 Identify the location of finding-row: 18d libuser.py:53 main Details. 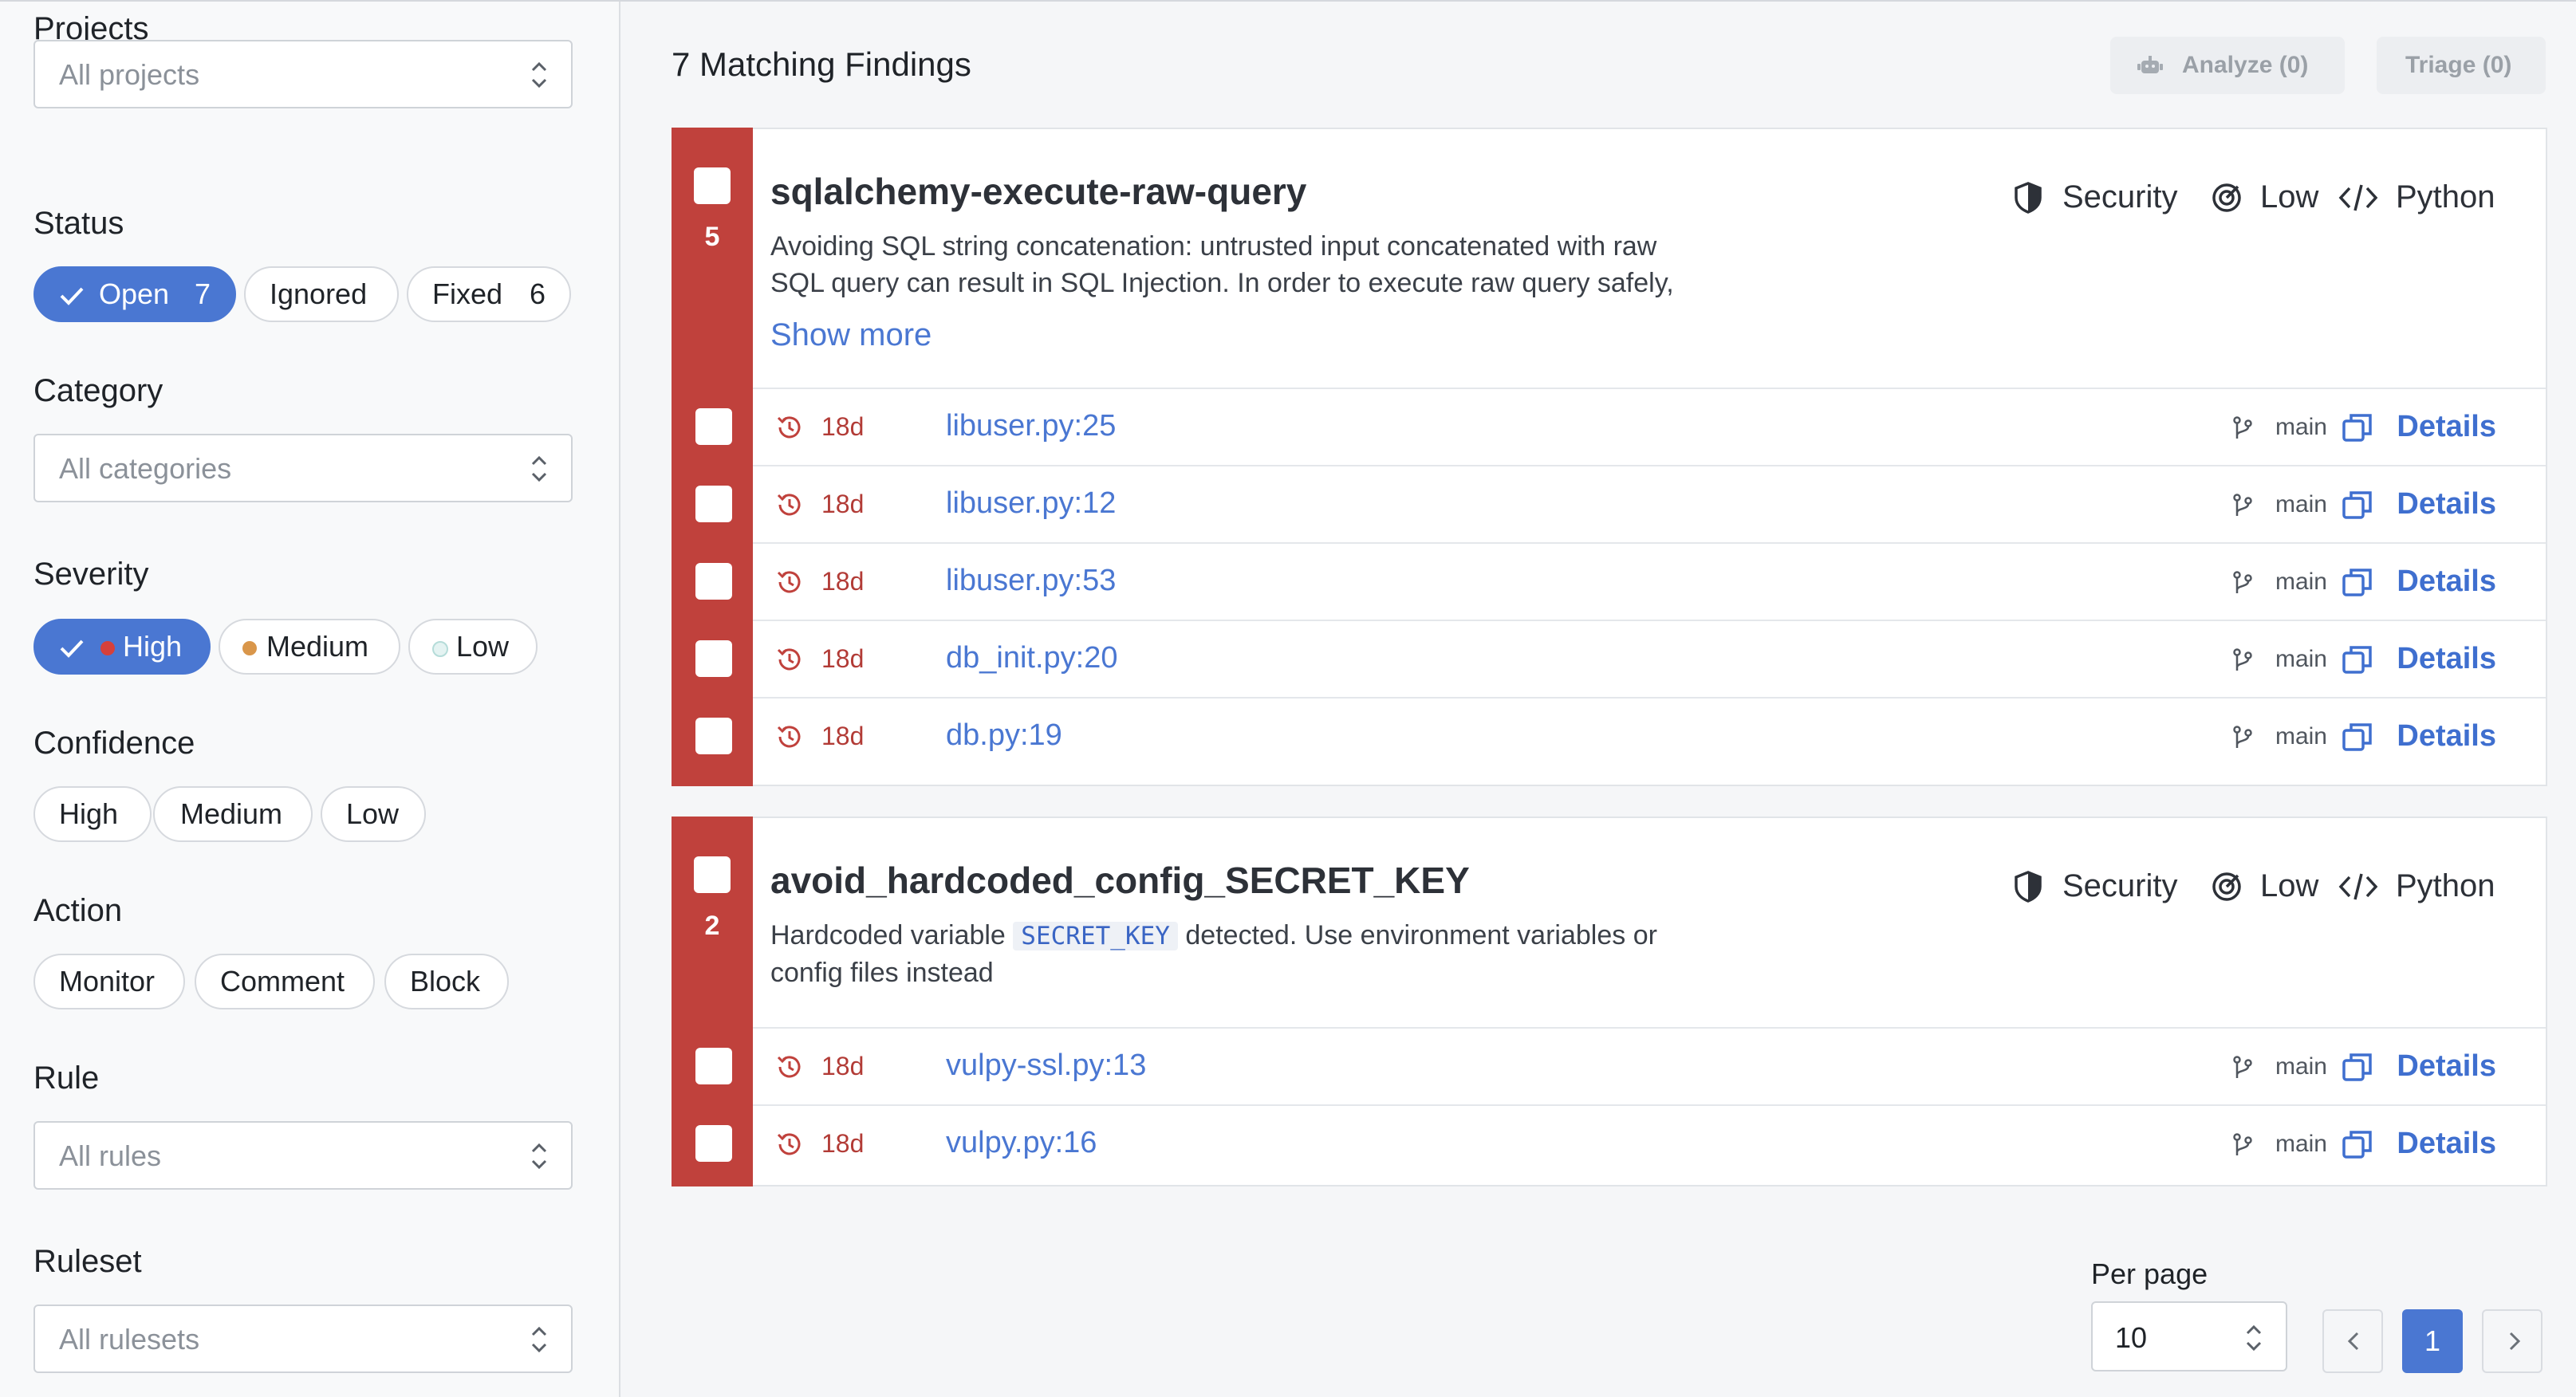
(1620, 580).